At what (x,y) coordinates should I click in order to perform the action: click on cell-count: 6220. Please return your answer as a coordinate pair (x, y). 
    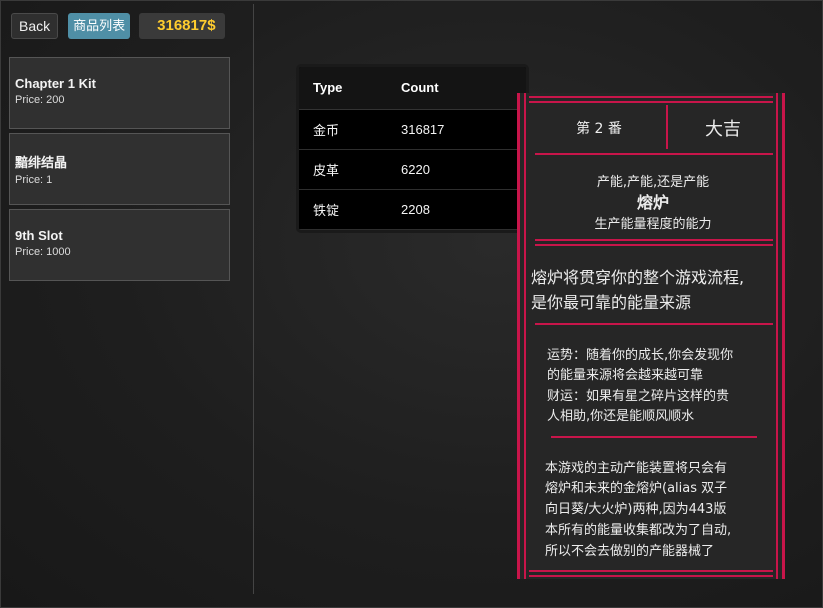
    Looking at the image, I should click on (463, 169).